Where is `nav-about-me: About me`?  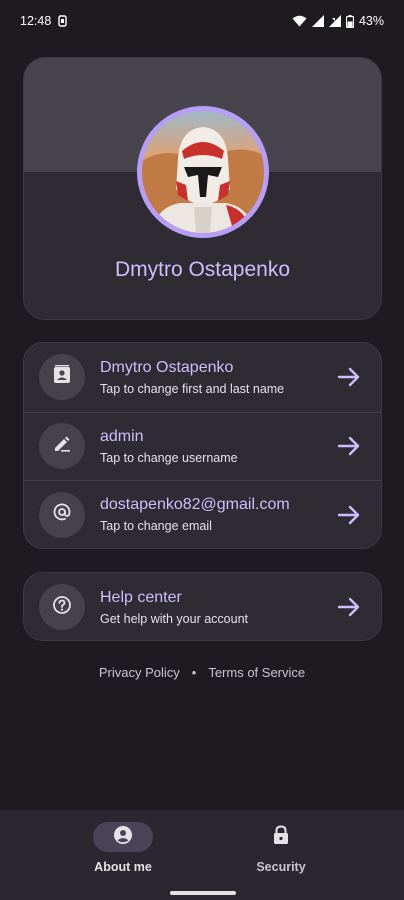 nav-about-me: About me is located at coordinates (123, 852).